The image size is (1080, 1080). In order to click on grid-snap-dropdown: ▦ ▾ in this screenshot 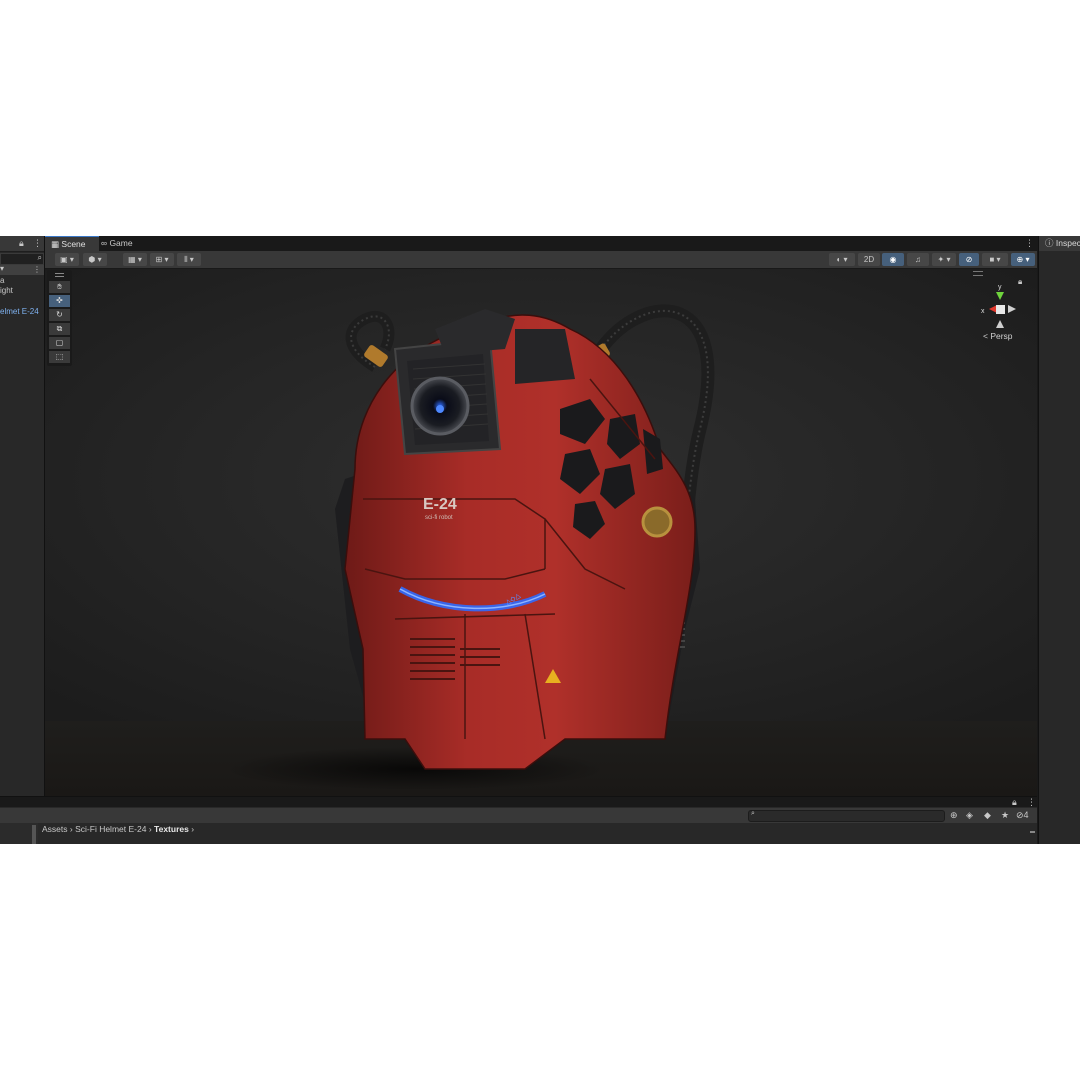, I will do `click(135, 259)`.